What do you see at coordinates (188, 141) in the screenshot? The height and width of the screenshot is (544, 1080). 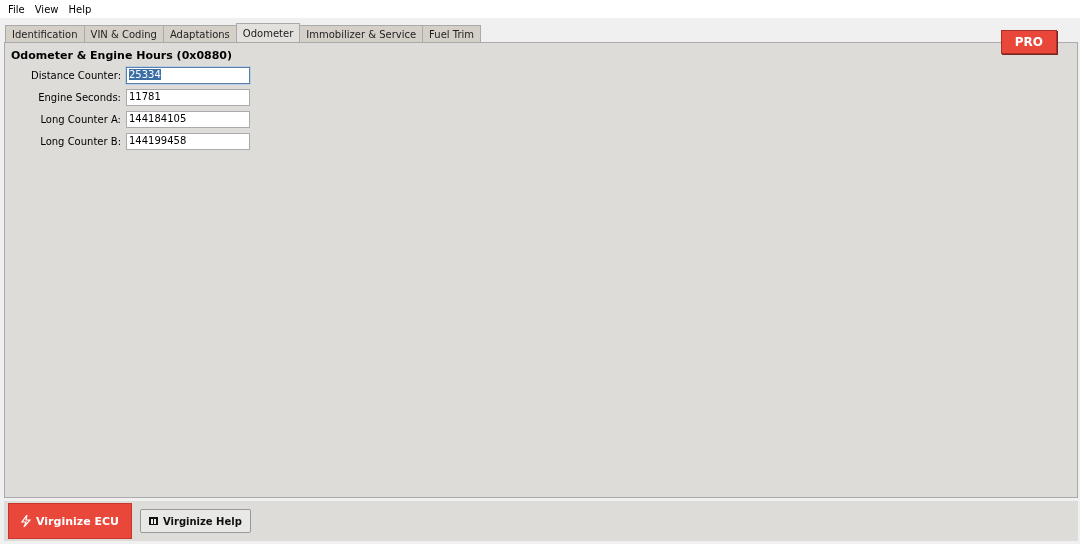 I see `input-field: 144199458` at bounding box center [188, 141].